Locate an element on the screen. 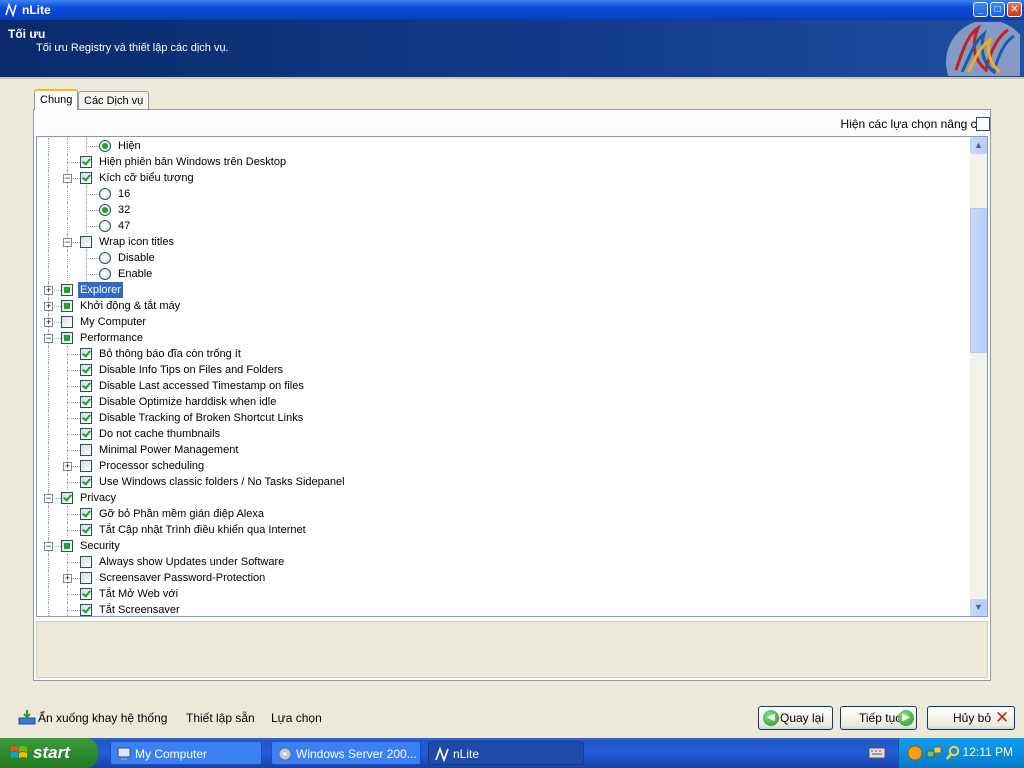 The image size is (1024, 768). tree-item-label: 47 is located at coordinates (124, 226).